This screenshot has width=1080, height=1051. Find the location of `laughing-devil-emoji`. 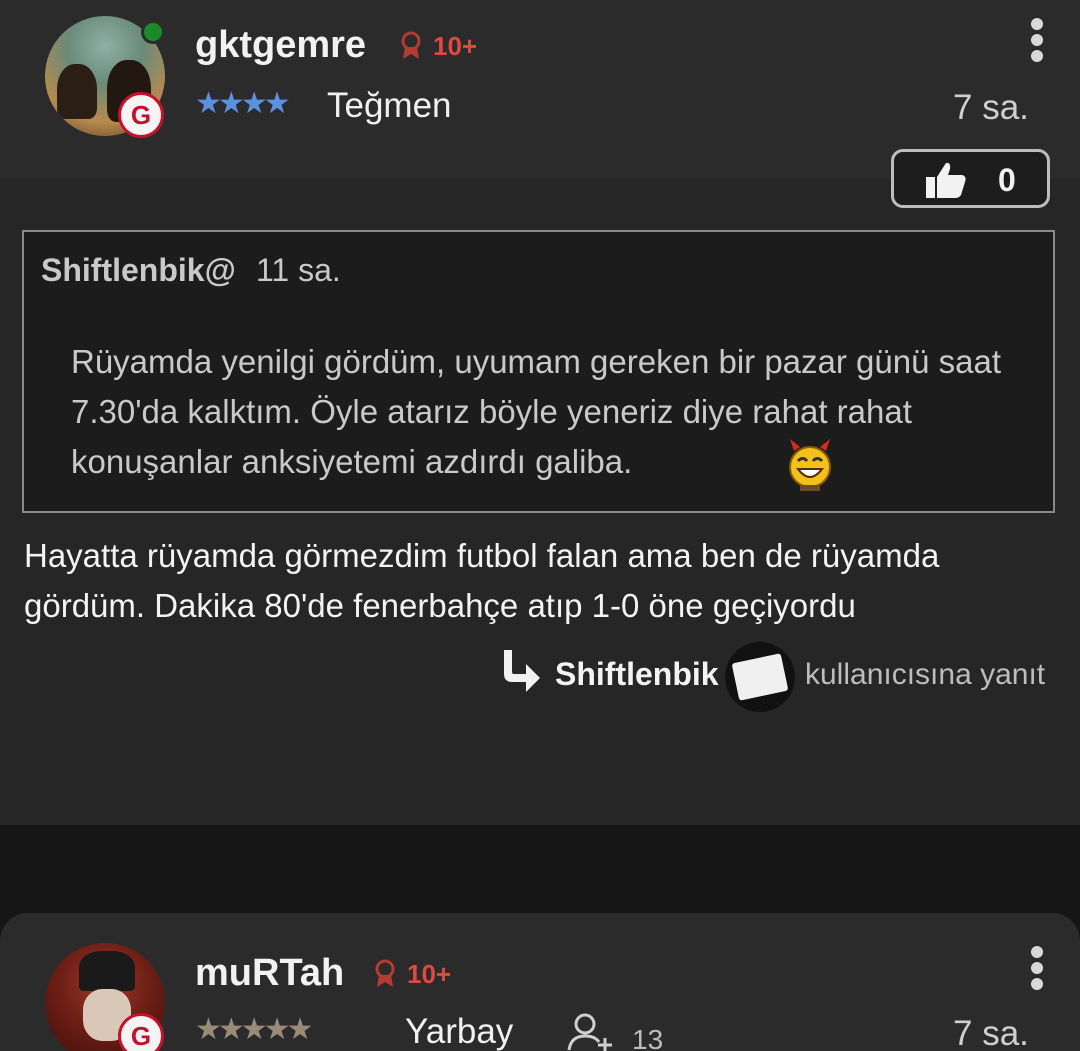

laughing-devil-emoji is located at coordinates (810, 465).